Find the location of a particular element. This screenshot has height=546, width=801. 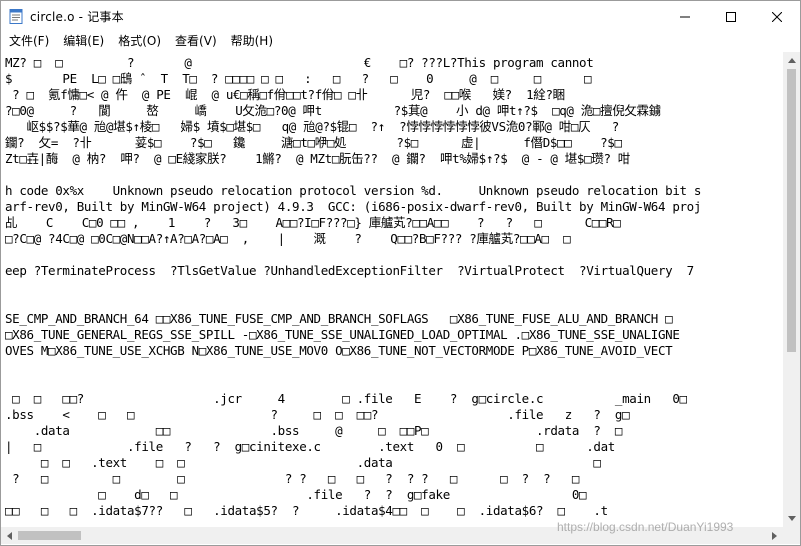

menu-bar: 文件(F) 编辑(E) 格式(O) 查看(V) 帮助(H) is located at coordinates (400, 41).